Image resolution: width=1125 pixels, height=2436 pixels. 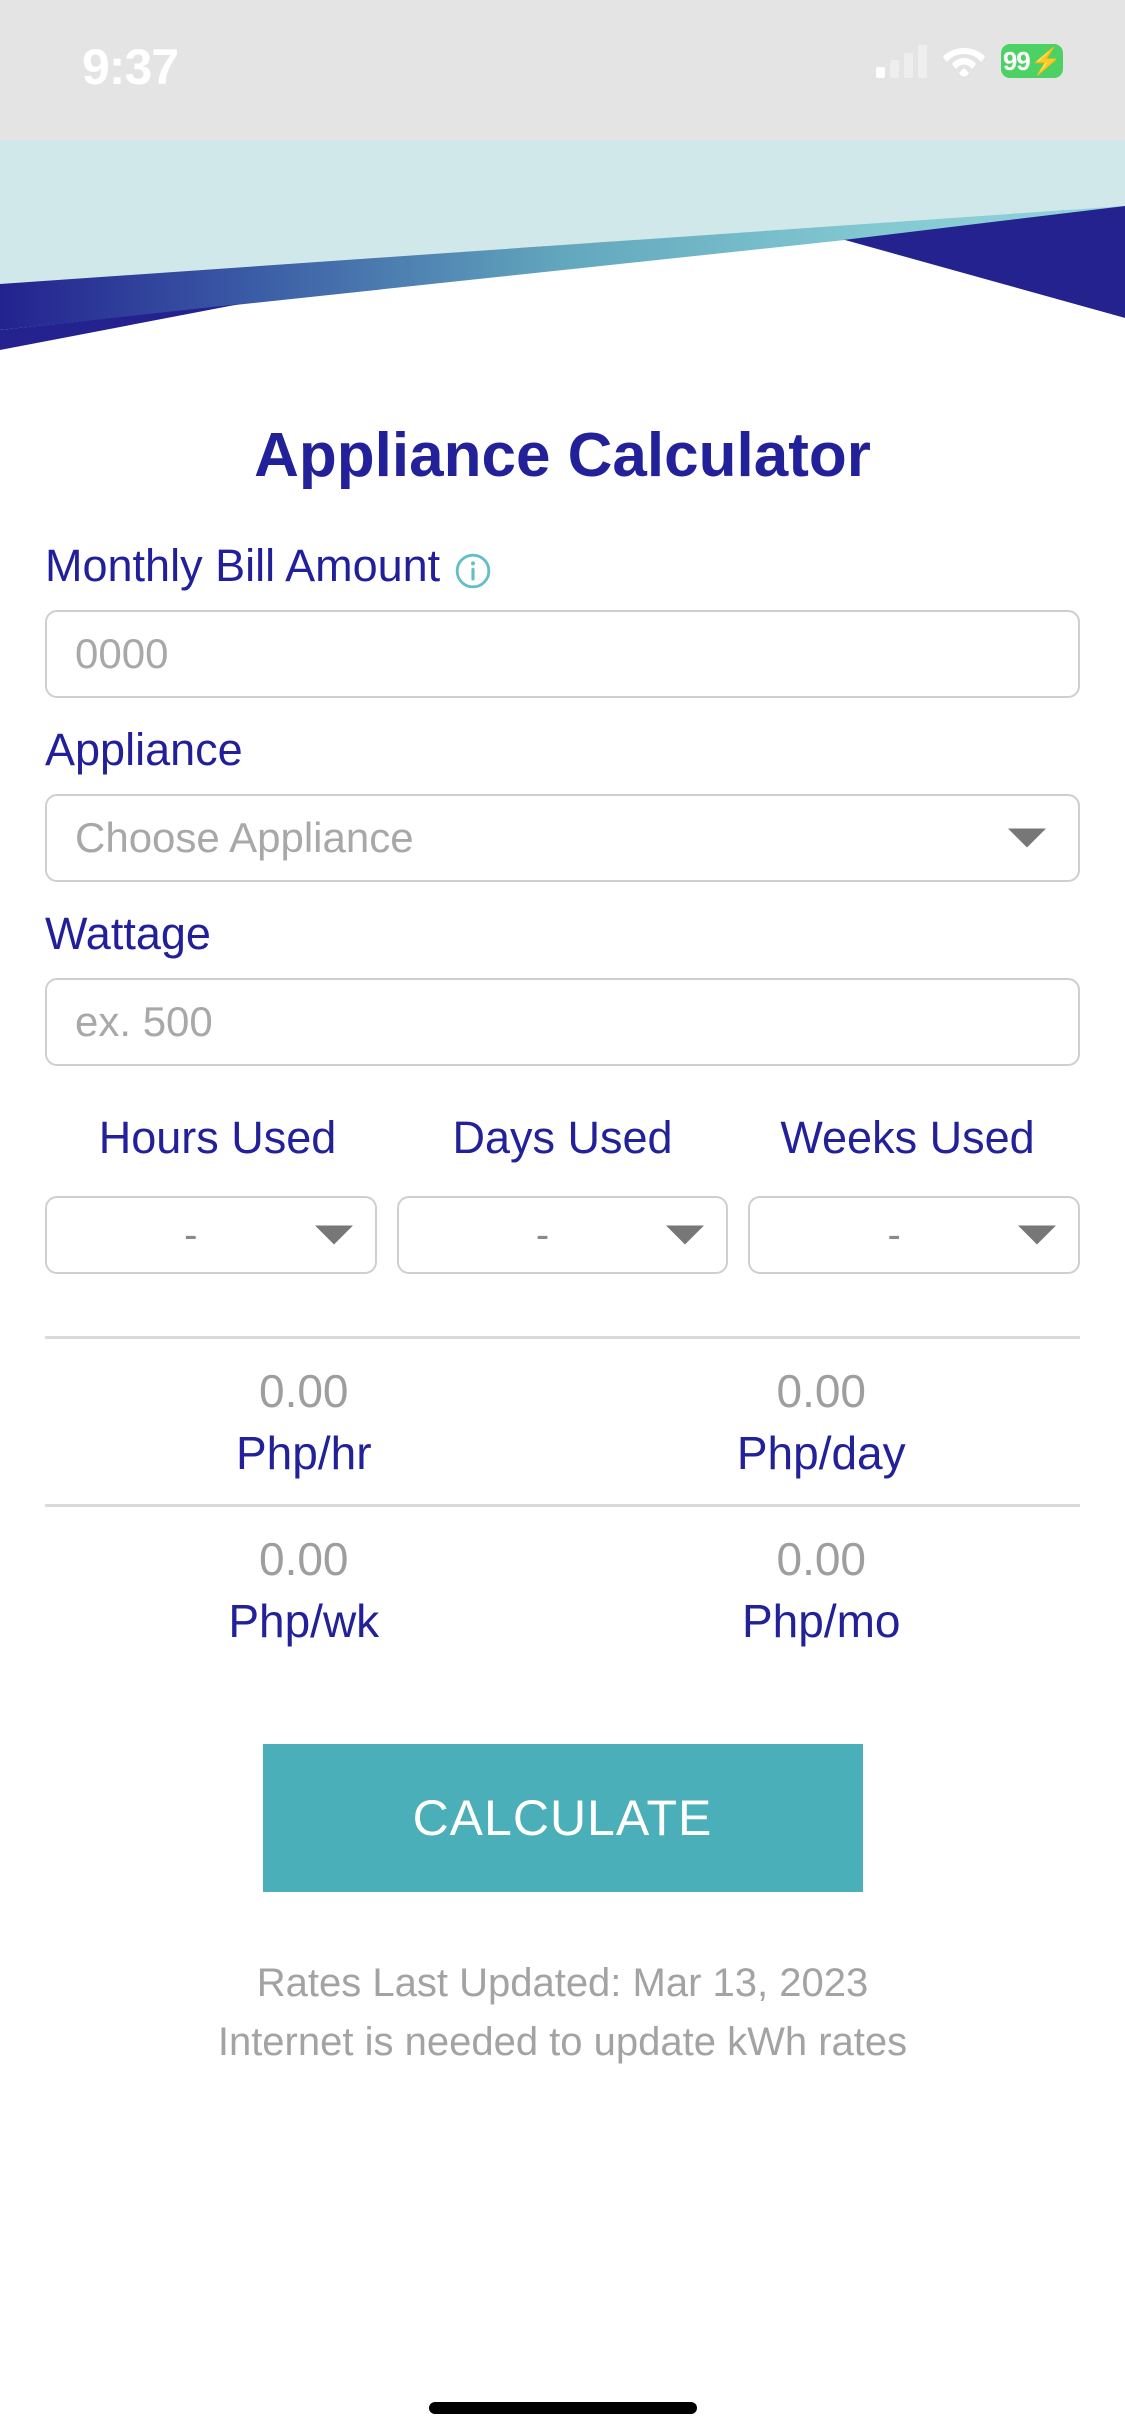 I want to click on monthly-bill-input: 0000, so click(x=562, y=654).